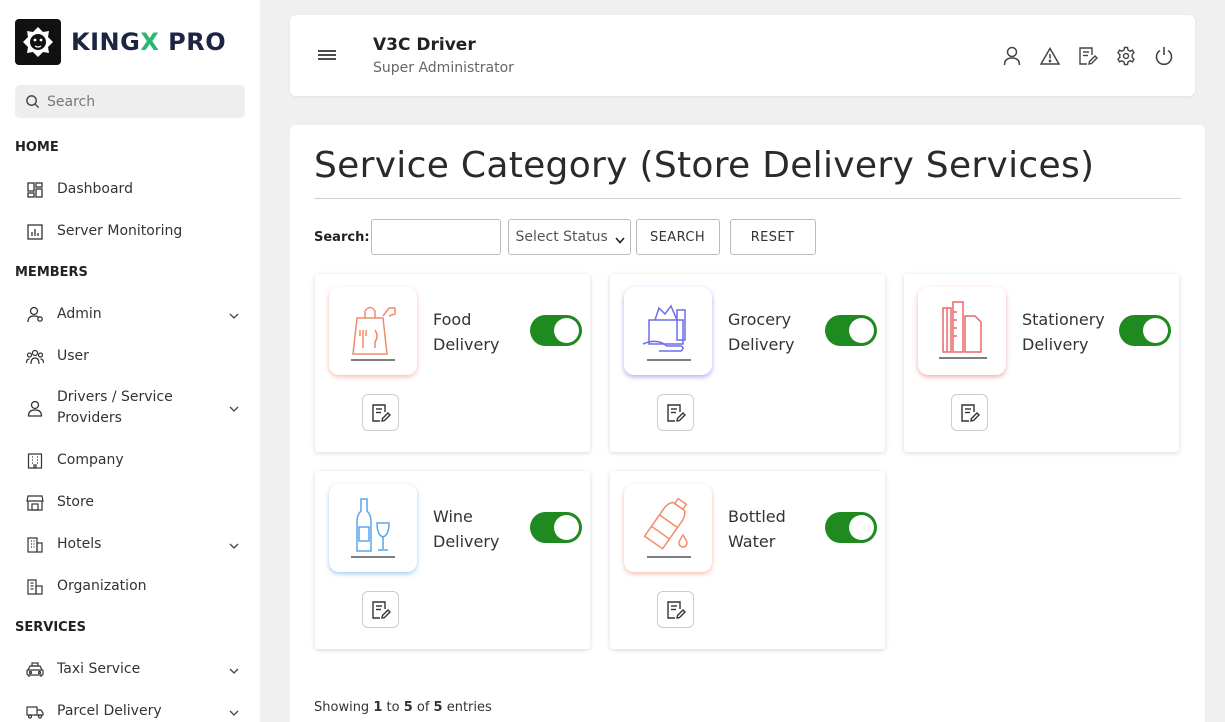  Describe the element at coordinates (35, 545) in the screenshot. I see `hotel-icon` at that location.